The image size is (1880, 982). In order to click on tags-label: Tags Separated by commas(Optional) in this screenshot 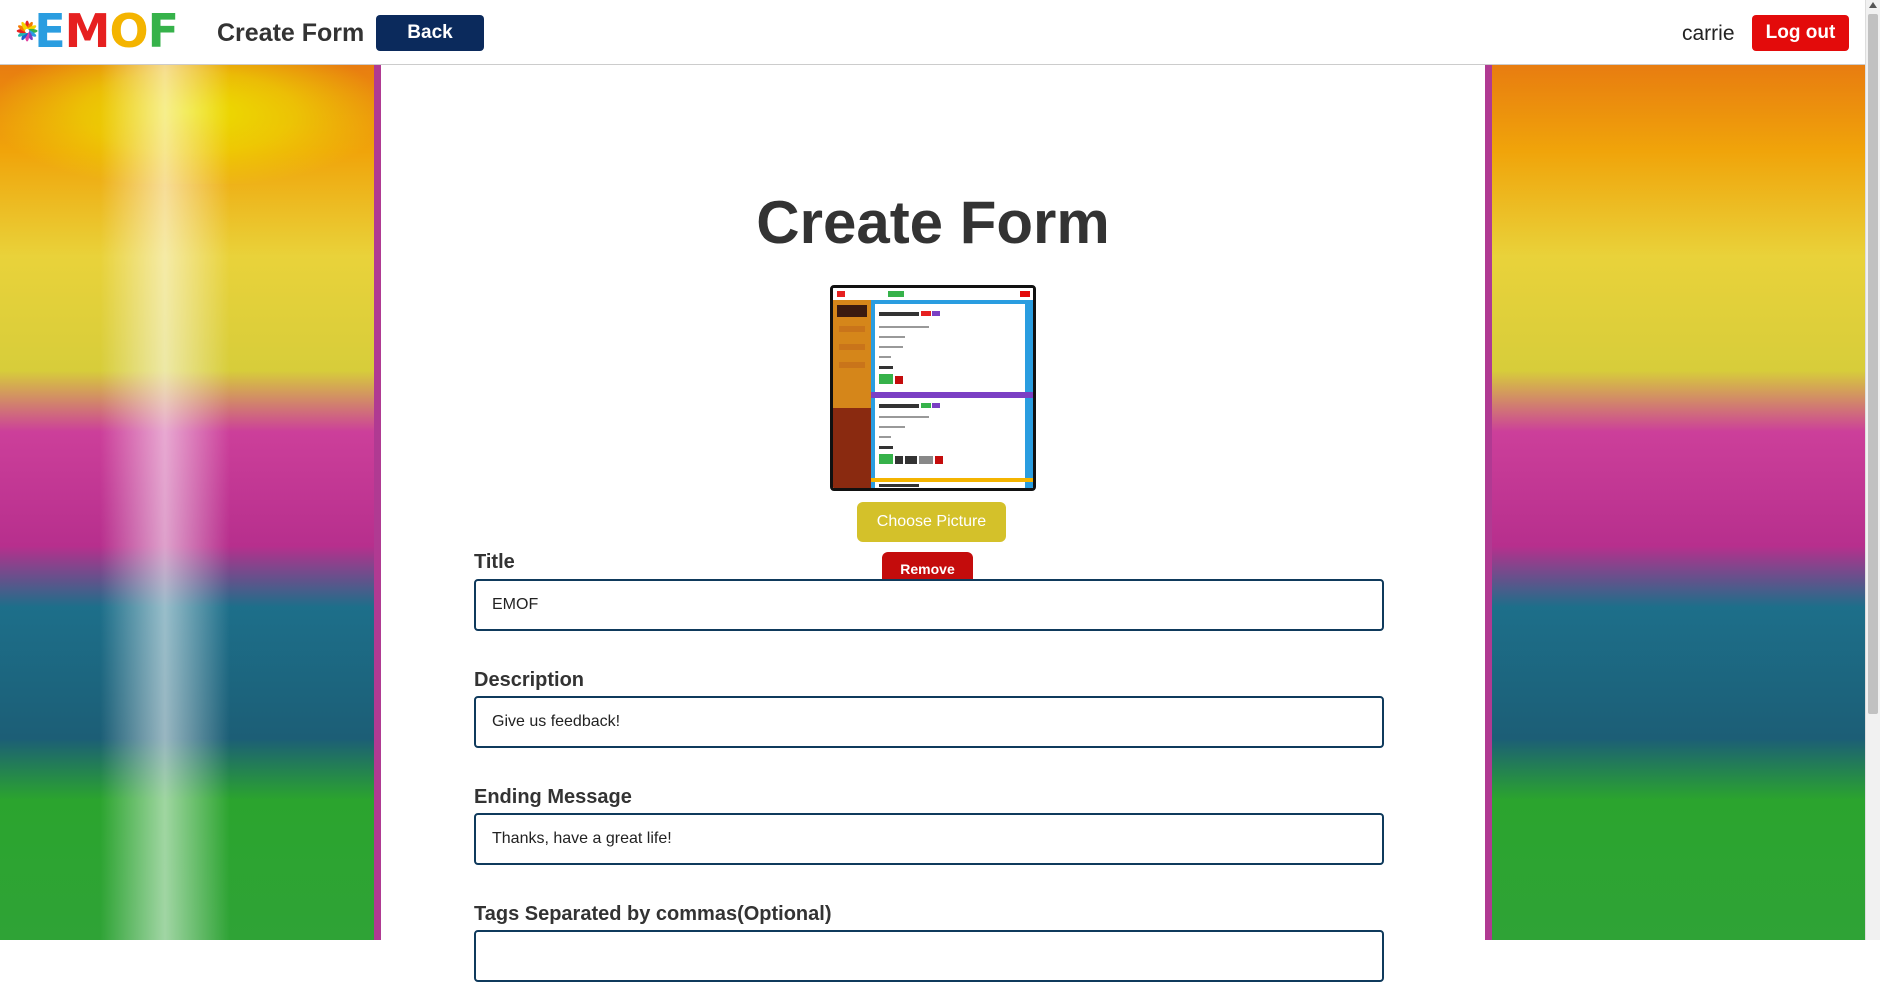, I will do `click(653, 914)`.